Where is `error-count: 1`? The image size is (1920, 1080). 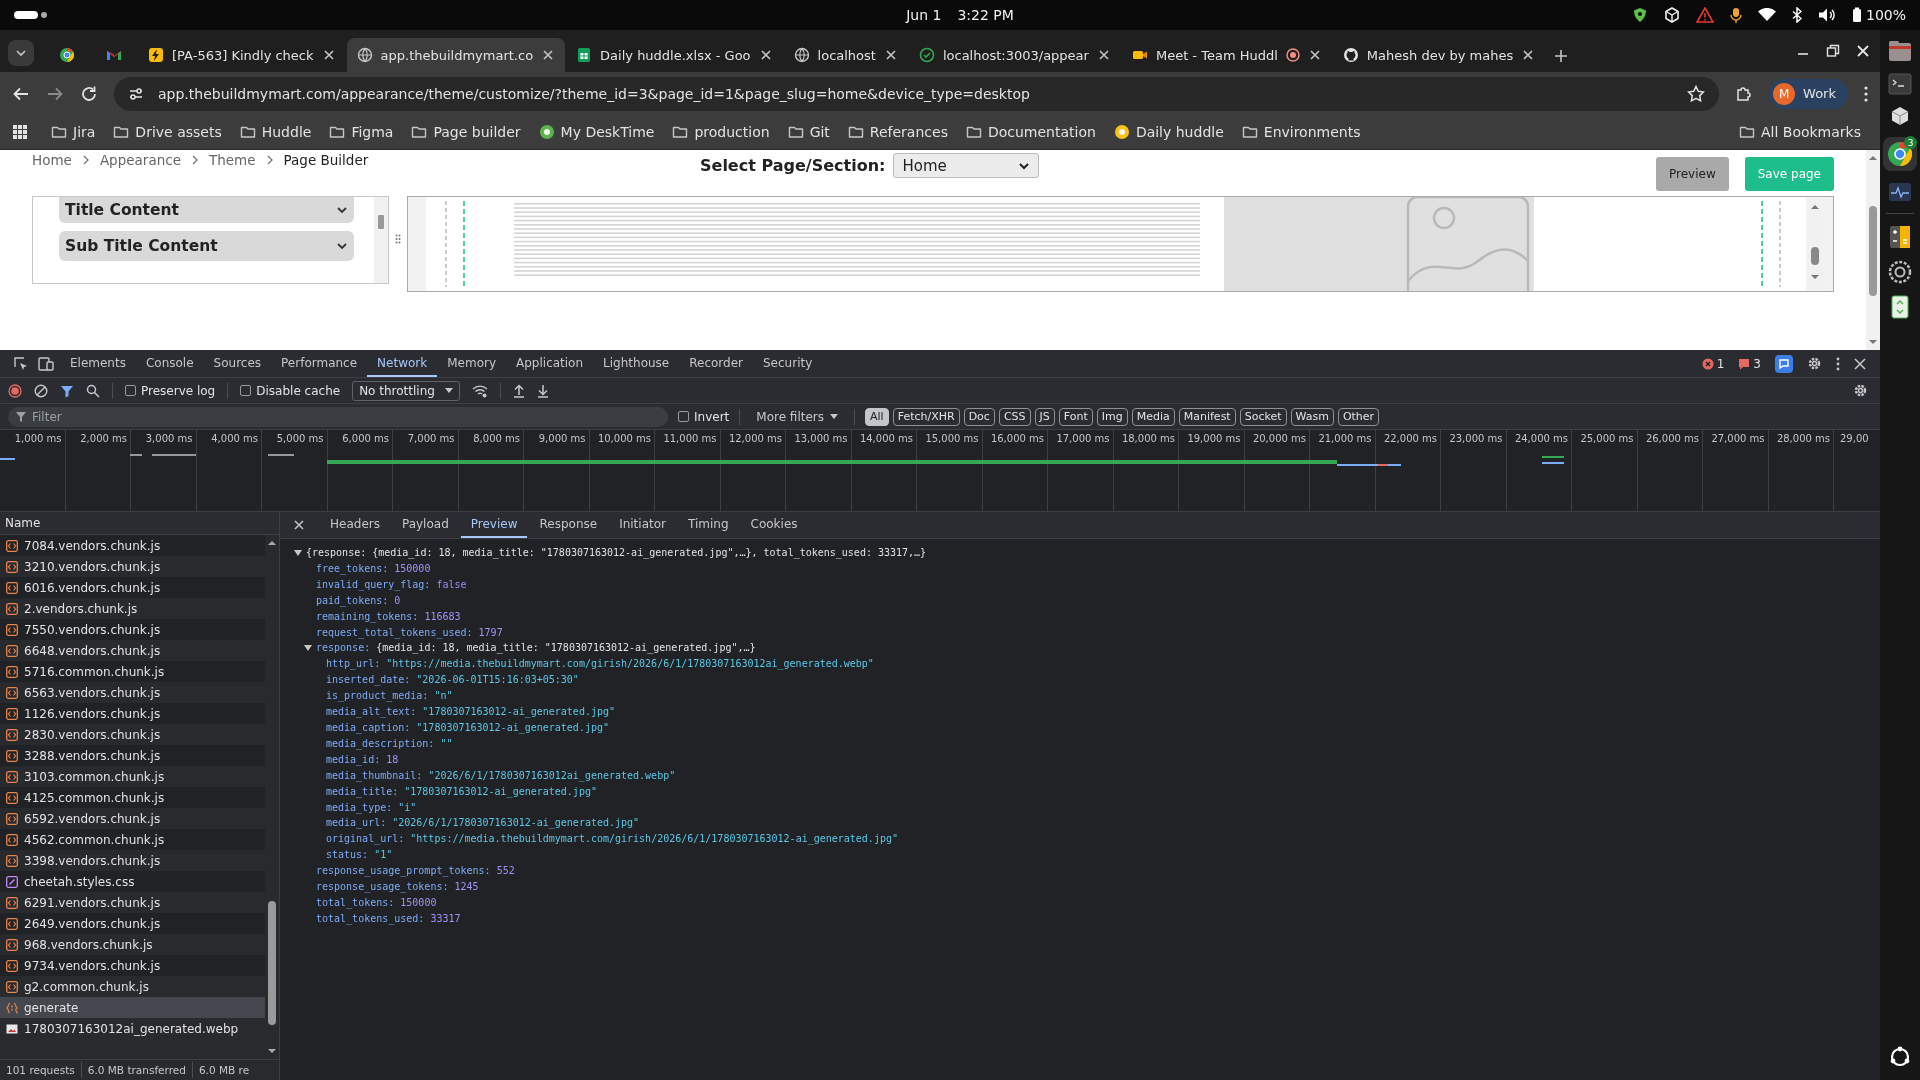
error-count: 1 is located at coordinates (1720, 363).